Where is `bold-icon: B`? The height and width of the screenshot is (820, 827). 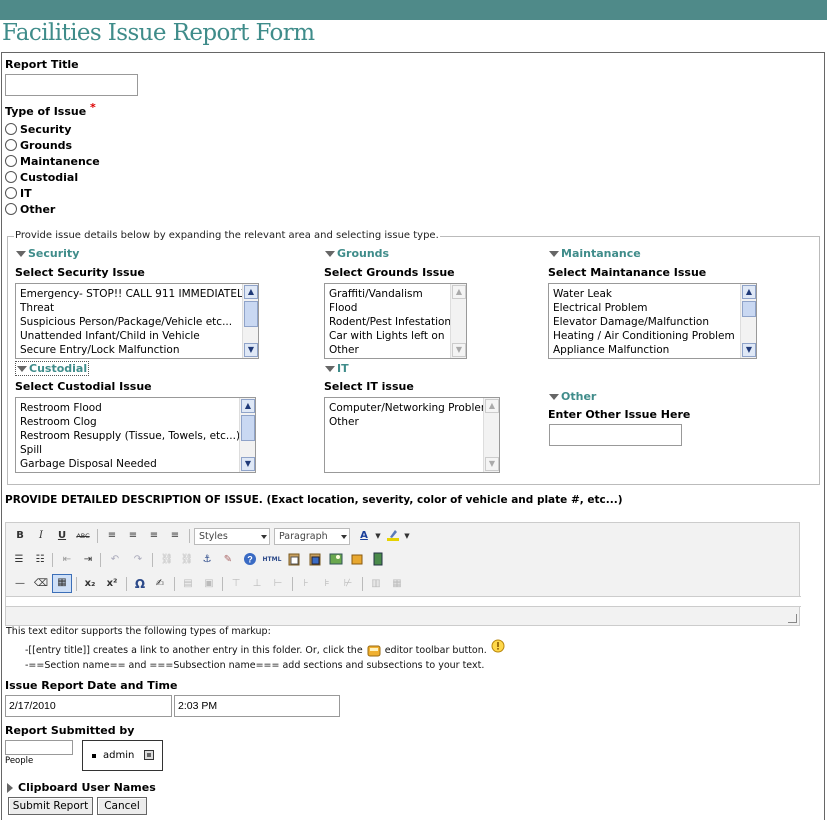 bold-icon: B is located at coordinates (20, 536).